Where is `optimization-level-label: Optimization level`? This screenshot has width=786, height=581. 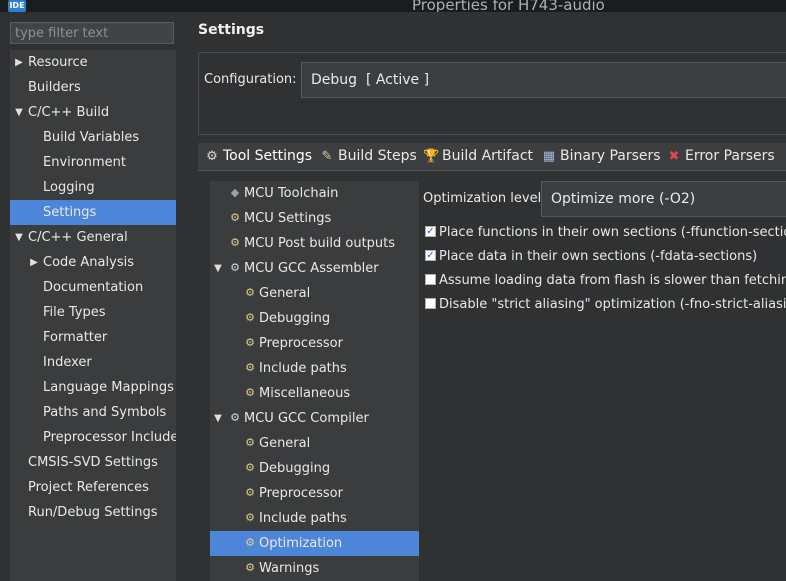 optimization-level-label: Optimization level is located at coordinates (482, 198).